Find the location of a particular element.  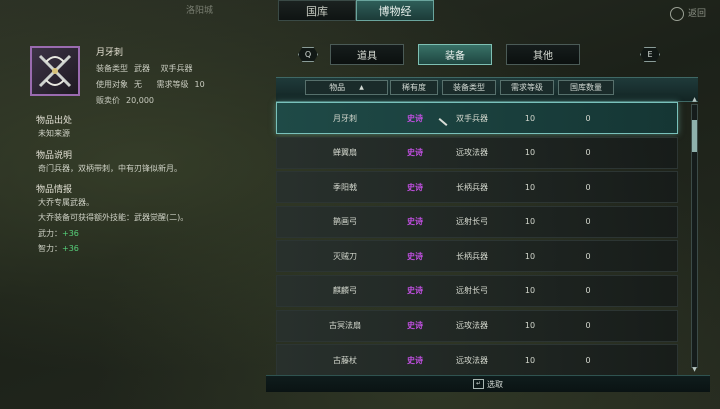

user-row: 使用对象无 需求等级 10 is located at coordinates (150, 84).